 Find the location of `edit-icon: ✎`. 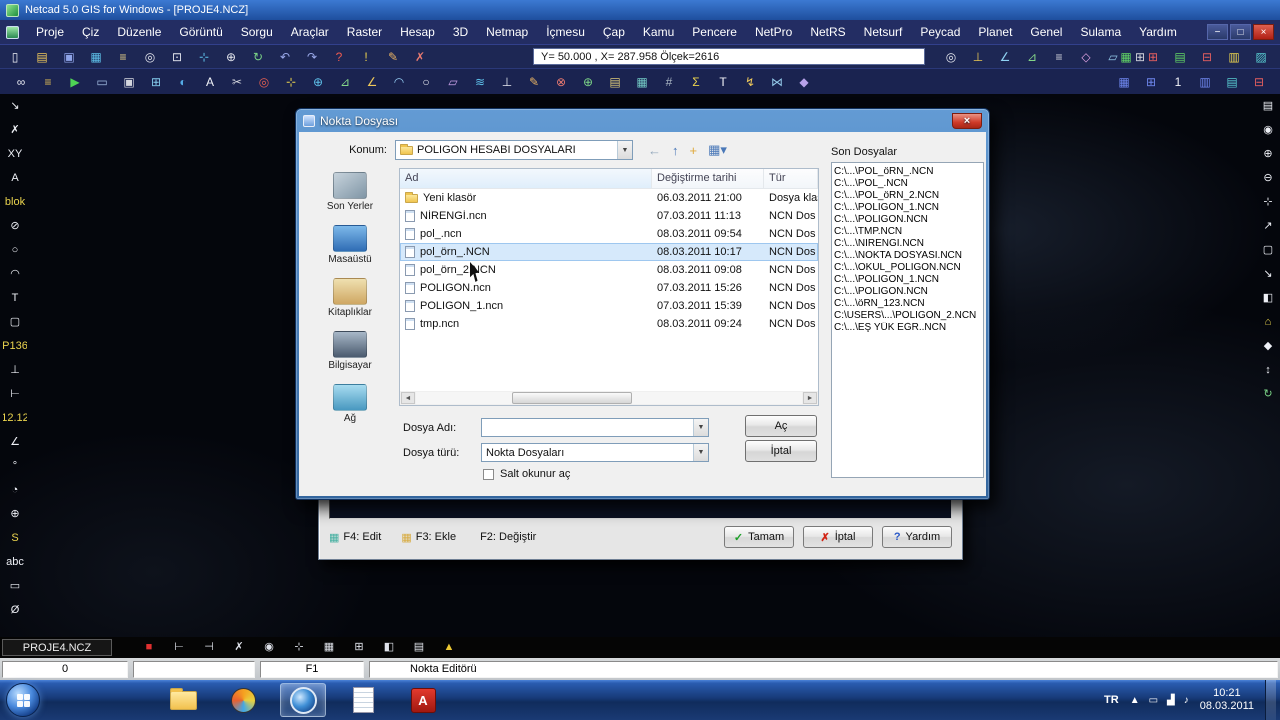

edit-icon: ✎ is located at coordinates (393, 57).